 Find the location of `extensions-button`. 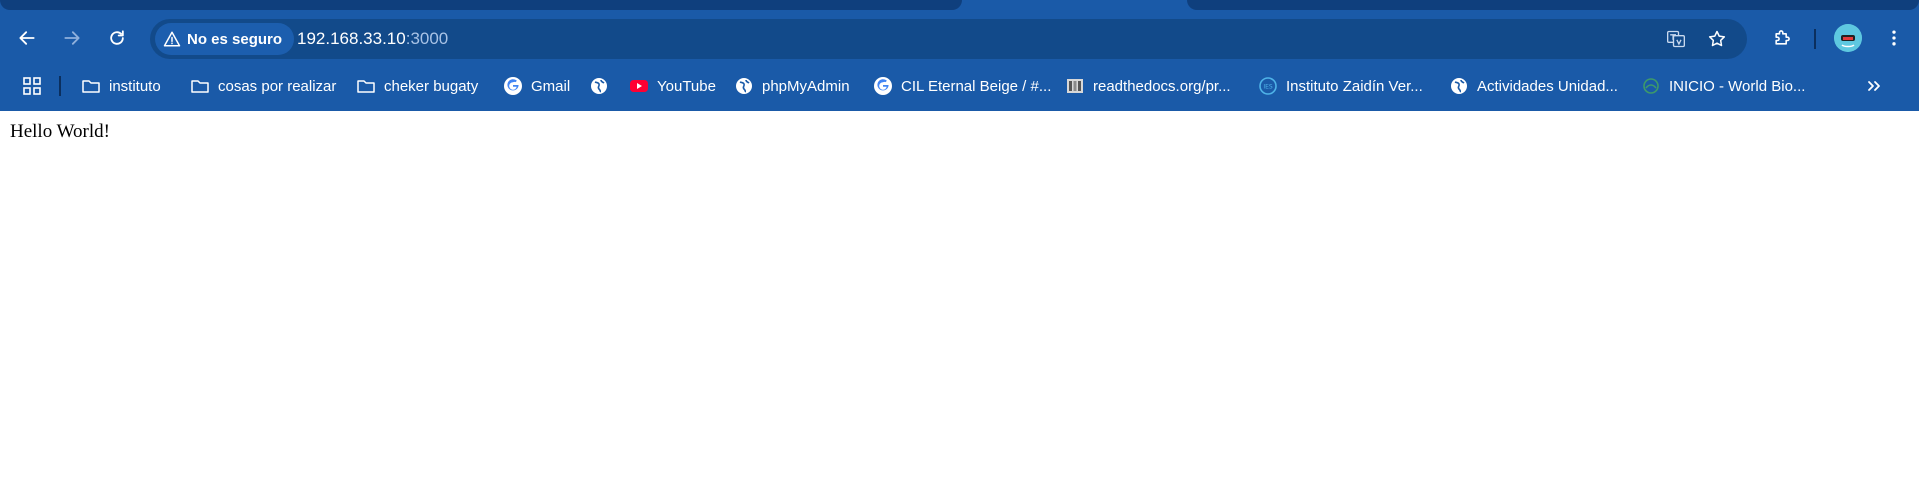

extensions-button is located at coordinates (1782, 38).